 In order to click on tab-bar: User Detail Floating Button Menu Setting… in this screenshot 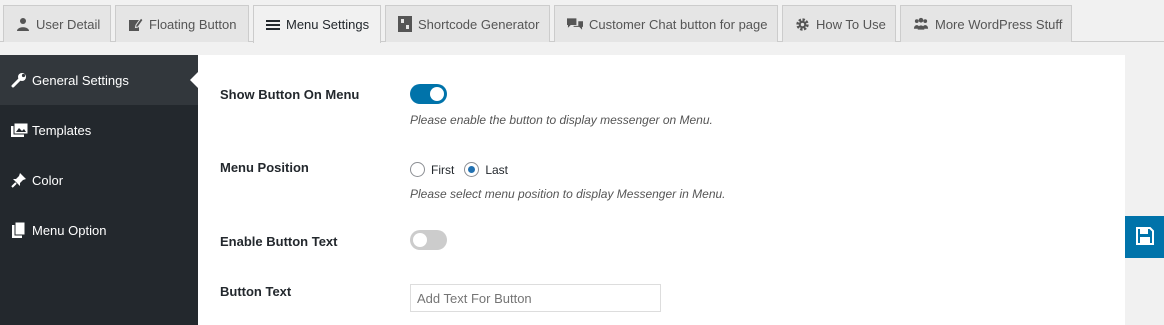, I will do `click(582, 21)`.